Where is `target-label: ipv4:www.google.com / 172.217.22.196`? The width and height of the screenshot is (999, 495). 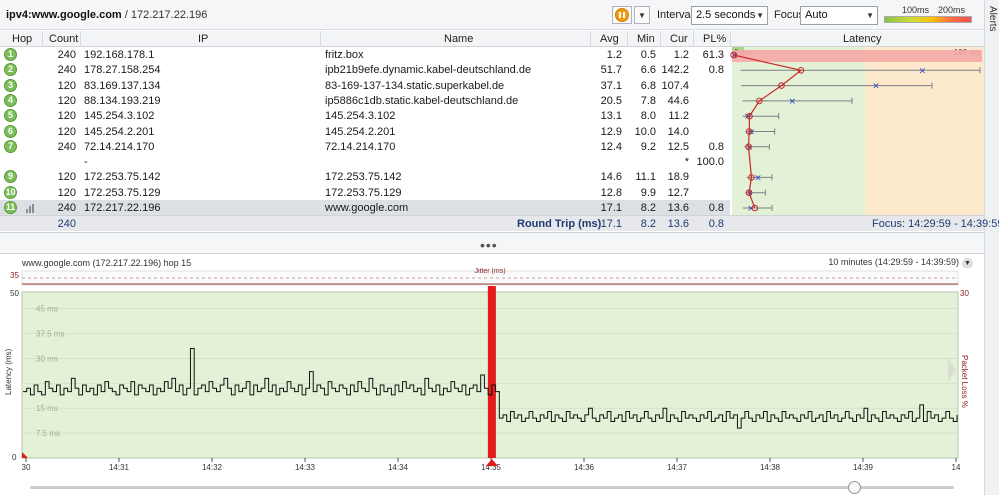 target-label: ipv4:www.google.com / 172.217.22.196 is located at coordinates (106, 15).